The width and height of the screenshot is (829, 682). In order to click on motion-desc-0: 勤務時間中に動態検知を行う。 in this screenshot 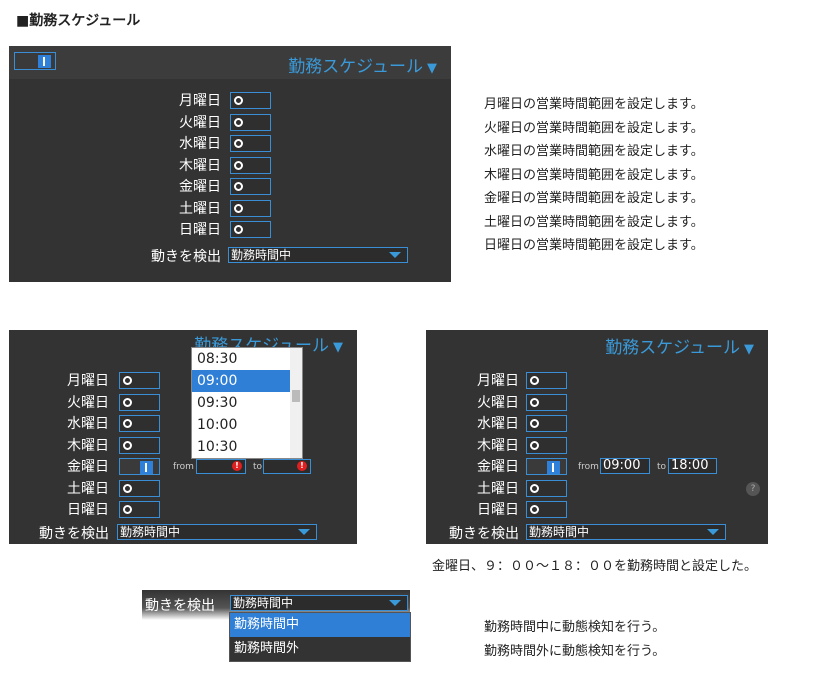, I will do `click(575, 627)`.